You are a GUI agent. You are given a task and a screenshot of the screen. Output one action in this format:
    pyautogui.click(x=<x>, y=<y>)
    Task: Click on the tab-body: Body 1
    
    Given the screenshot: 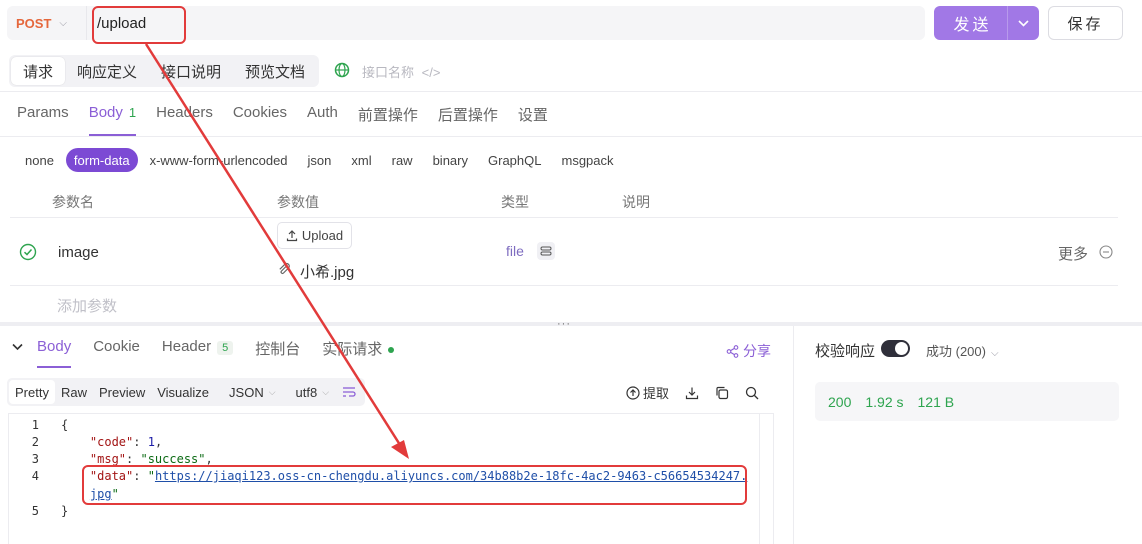 What is the action you would take?
    pyautogui.click(x=112, y=120)
    